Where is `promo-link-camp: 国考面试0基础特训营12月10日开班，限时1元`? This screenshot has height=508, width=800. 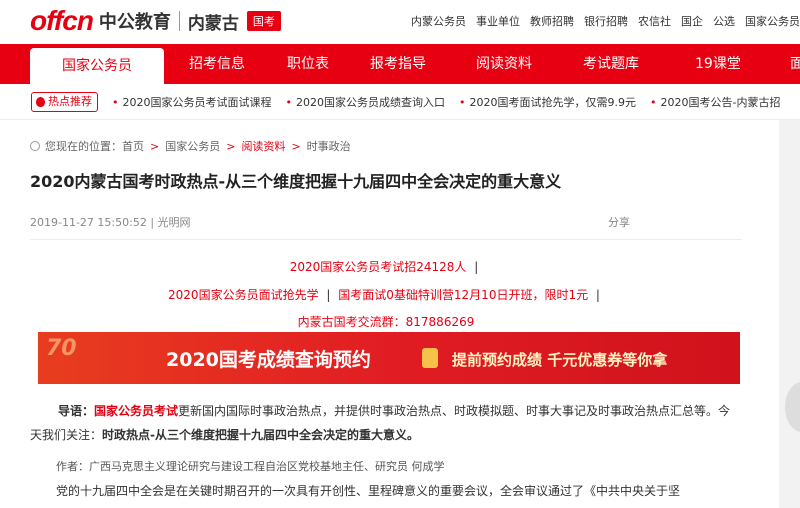 promo-link-camp: 国考面试0基础特训营12月10日开班，限时1元 is located at coordinates (463, 295).